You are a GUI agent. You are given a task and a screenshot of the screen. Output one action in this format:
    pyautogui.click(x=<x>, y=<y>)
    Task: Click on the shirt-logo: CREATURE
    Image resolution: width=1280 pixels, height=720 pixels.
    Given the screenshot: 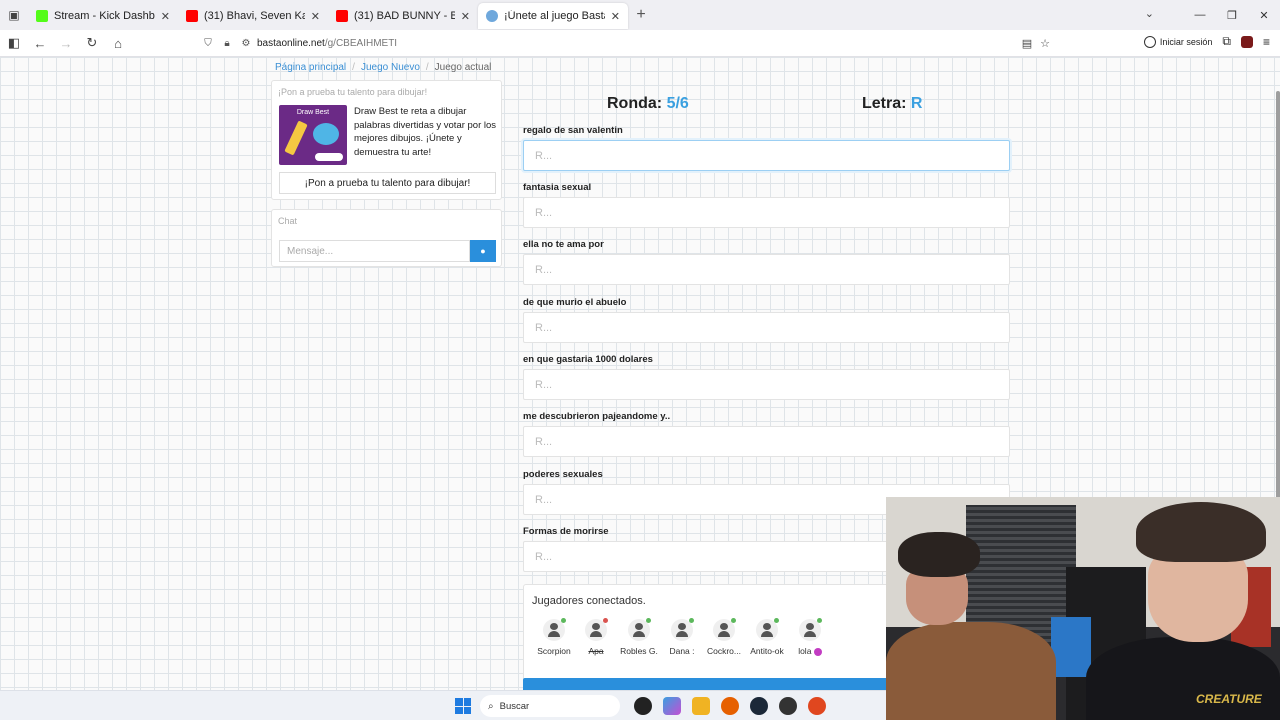 What is the action you would take?
    pyautogui.click(x=1229, y=699)
    